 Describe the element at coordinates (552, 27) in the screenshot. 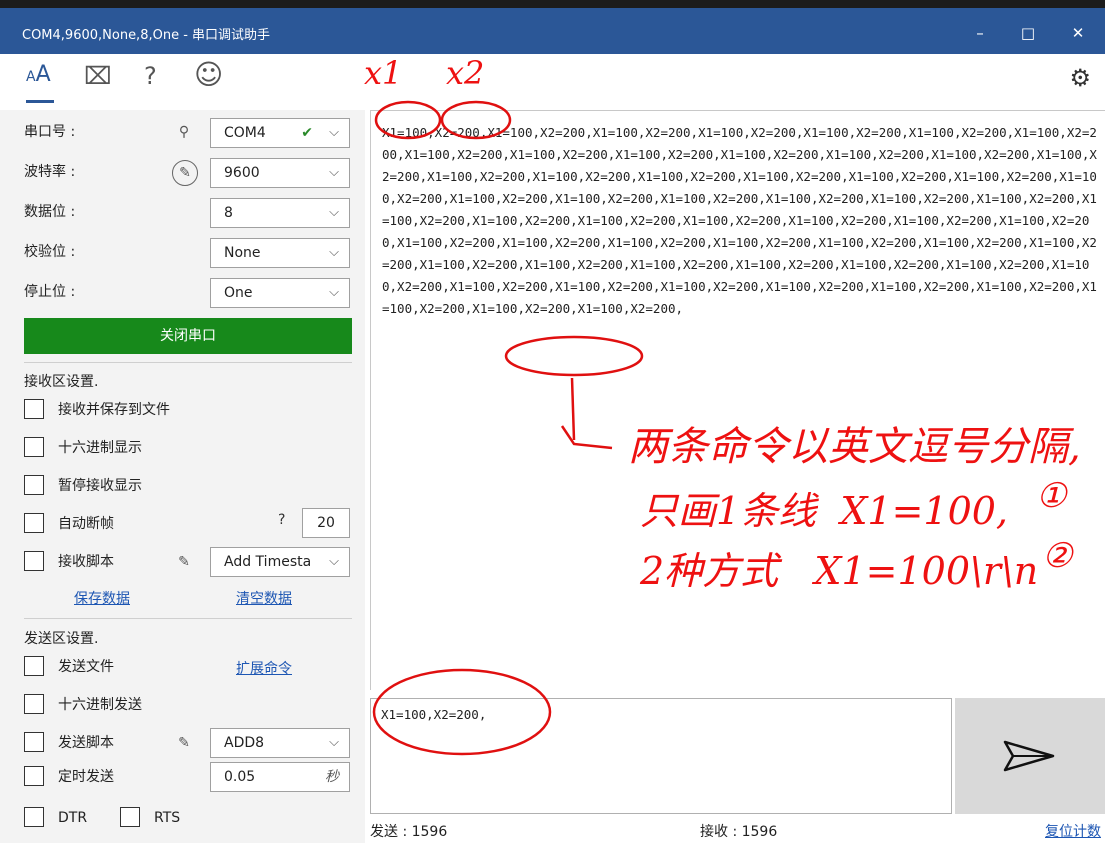

I see `title-bar: COM4,9600,None,8,One - 串口调试助手 – □ ✕` at that location.